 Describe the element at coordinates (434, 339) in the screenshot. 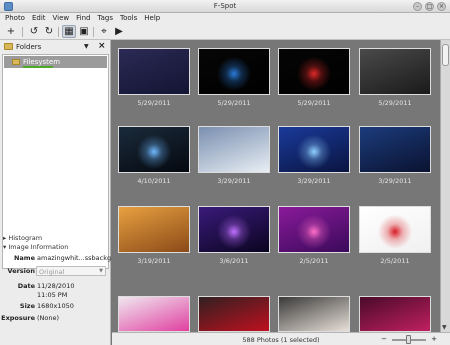

I see `zoom-in-icon: +` at that location.